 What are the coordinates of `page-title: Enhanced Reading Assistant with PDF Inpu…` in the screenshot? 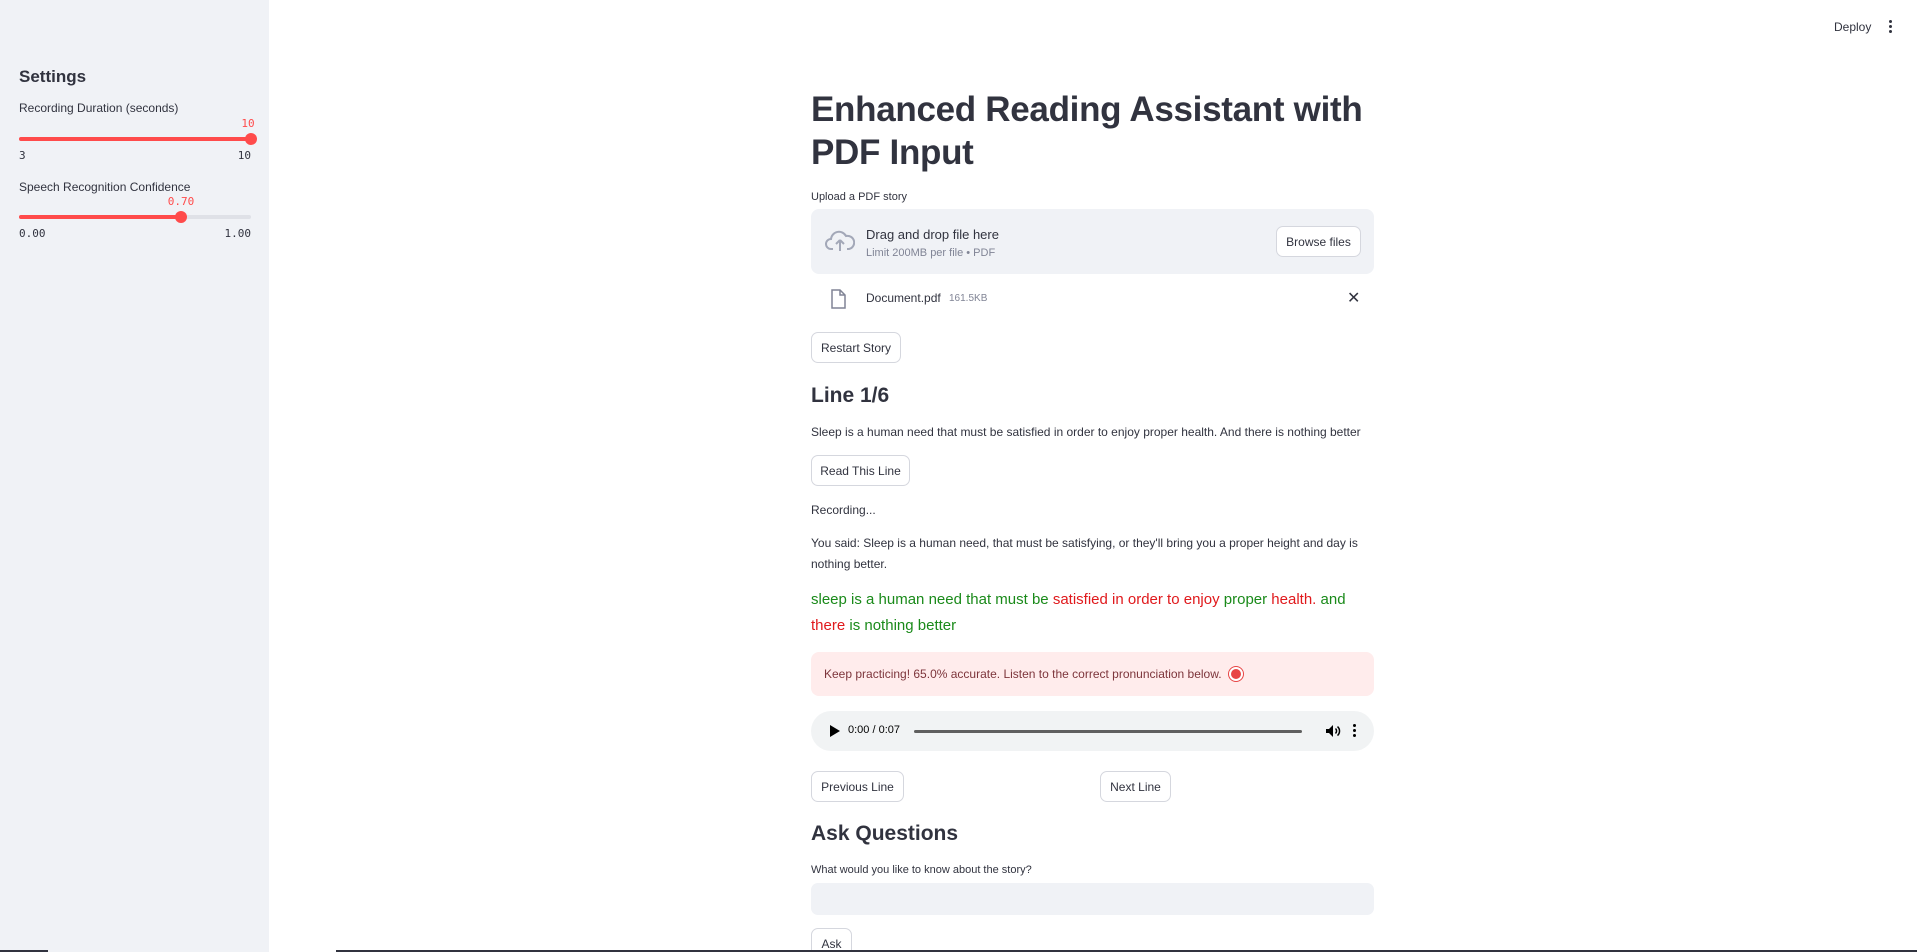 It's located at (1087, 131).